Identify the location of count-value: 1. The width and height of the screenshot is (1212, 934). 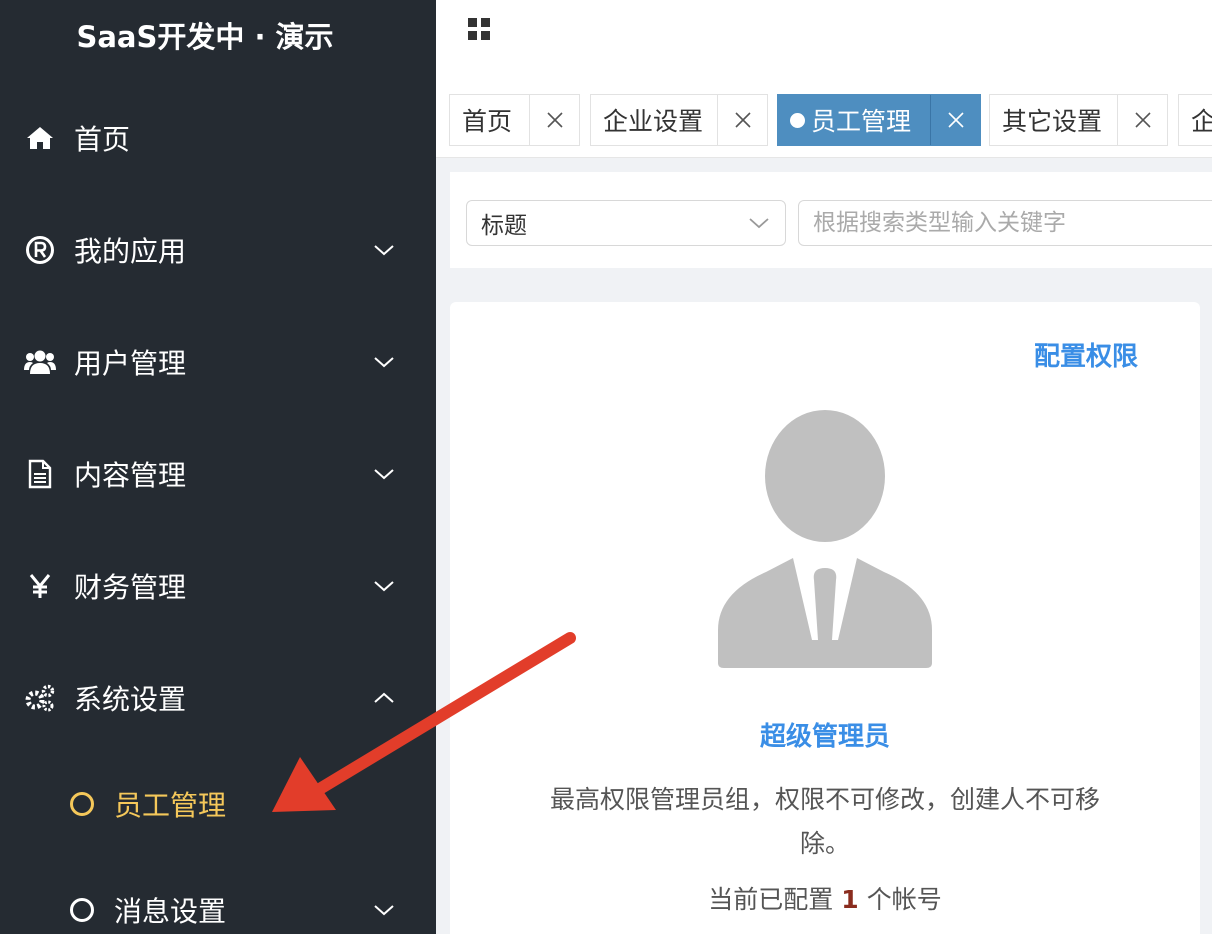
(850, 899).